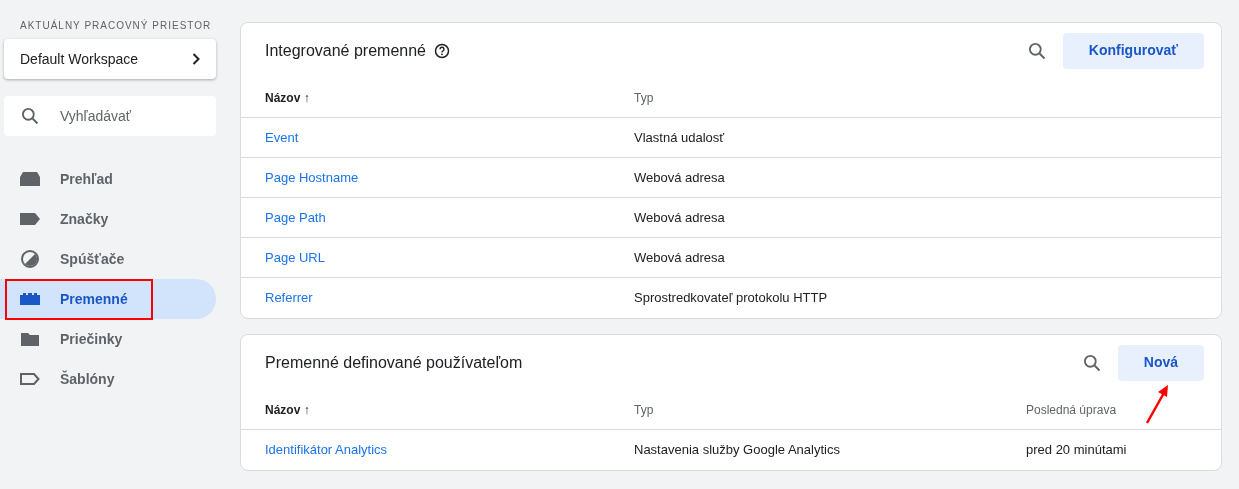 The height and width of the screenshot is (489, 1239). I want to click on table-cell-text: pred 20 minútami, so click(1076, 450).